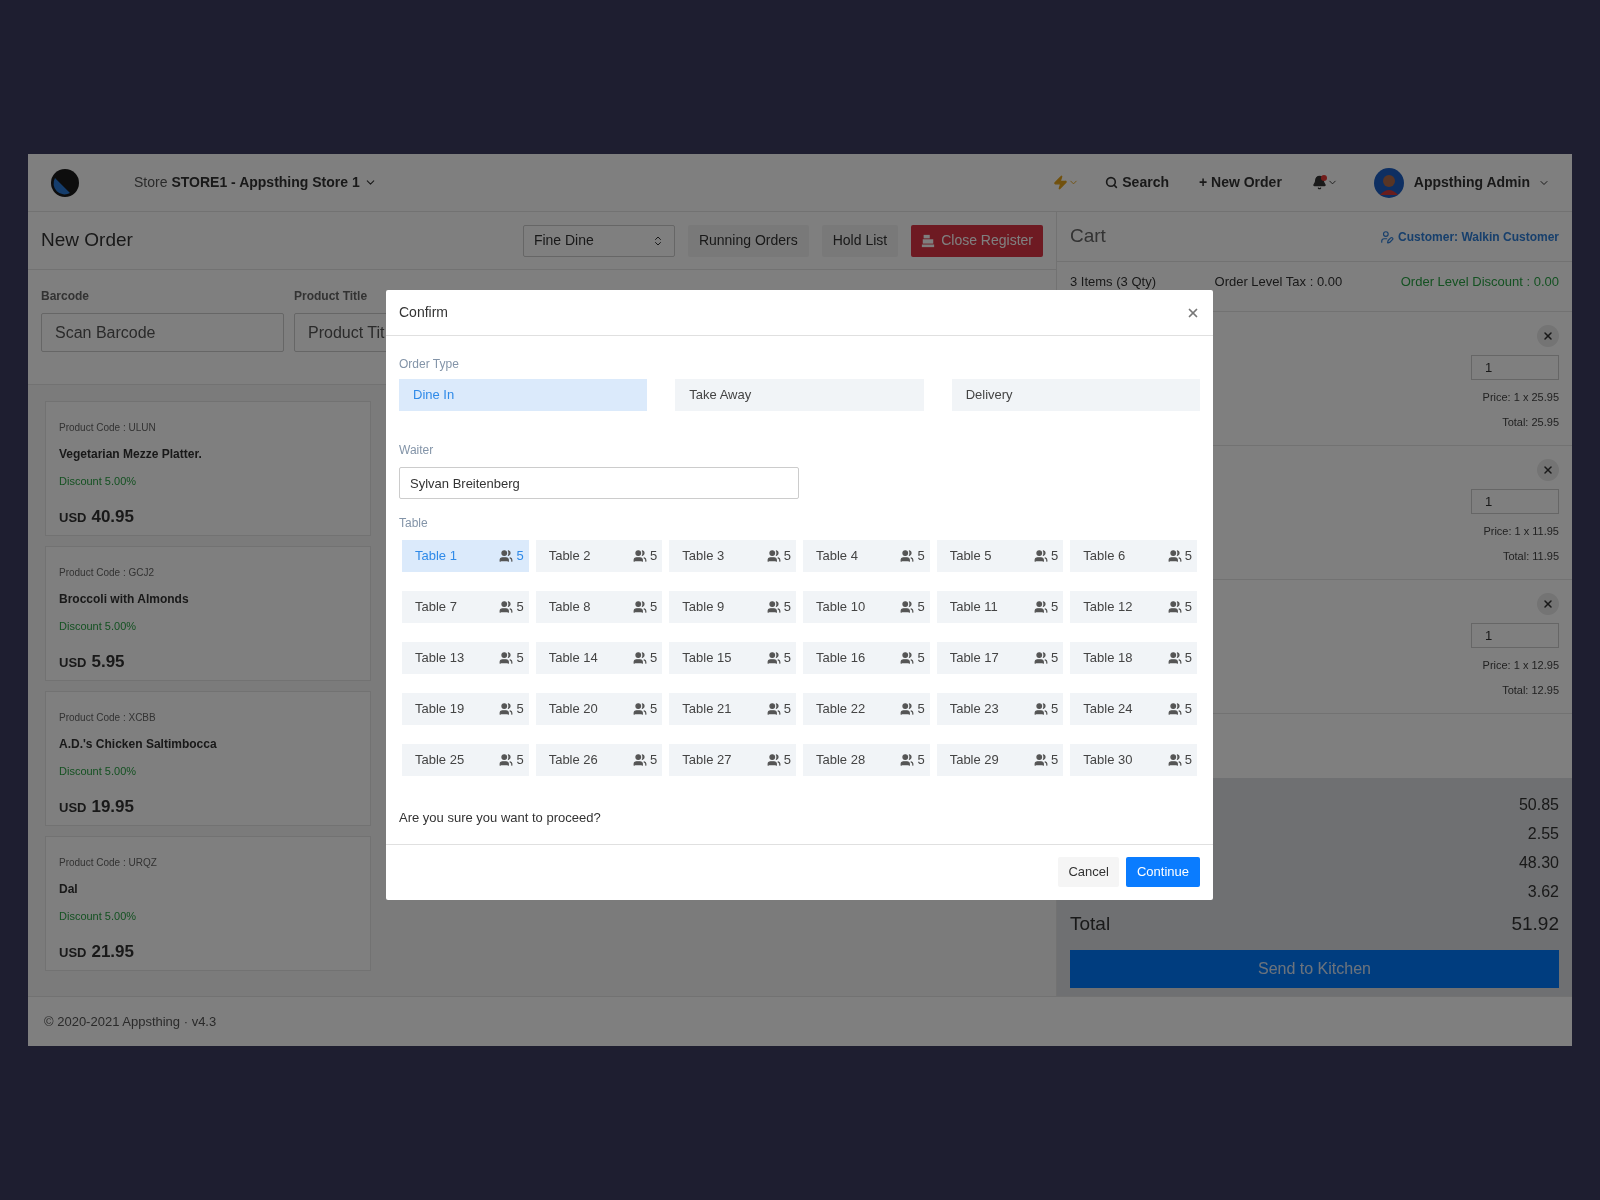 Image resolution: width=1600 pixels, height=1200 pixels. Describe the element at coordinates (1113, 282) in the screenshot. I see `item-count: 3 Items (3 Qty)` at that location.